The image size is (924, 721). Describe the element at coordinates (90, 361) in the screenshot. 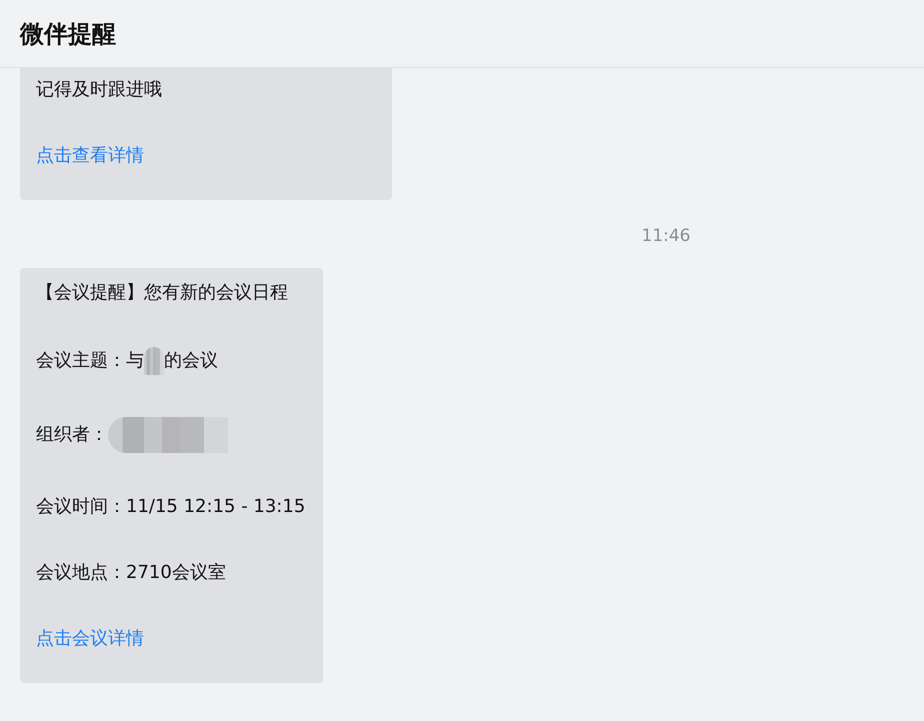

I see `message-text: 会议主题：与` at that location.